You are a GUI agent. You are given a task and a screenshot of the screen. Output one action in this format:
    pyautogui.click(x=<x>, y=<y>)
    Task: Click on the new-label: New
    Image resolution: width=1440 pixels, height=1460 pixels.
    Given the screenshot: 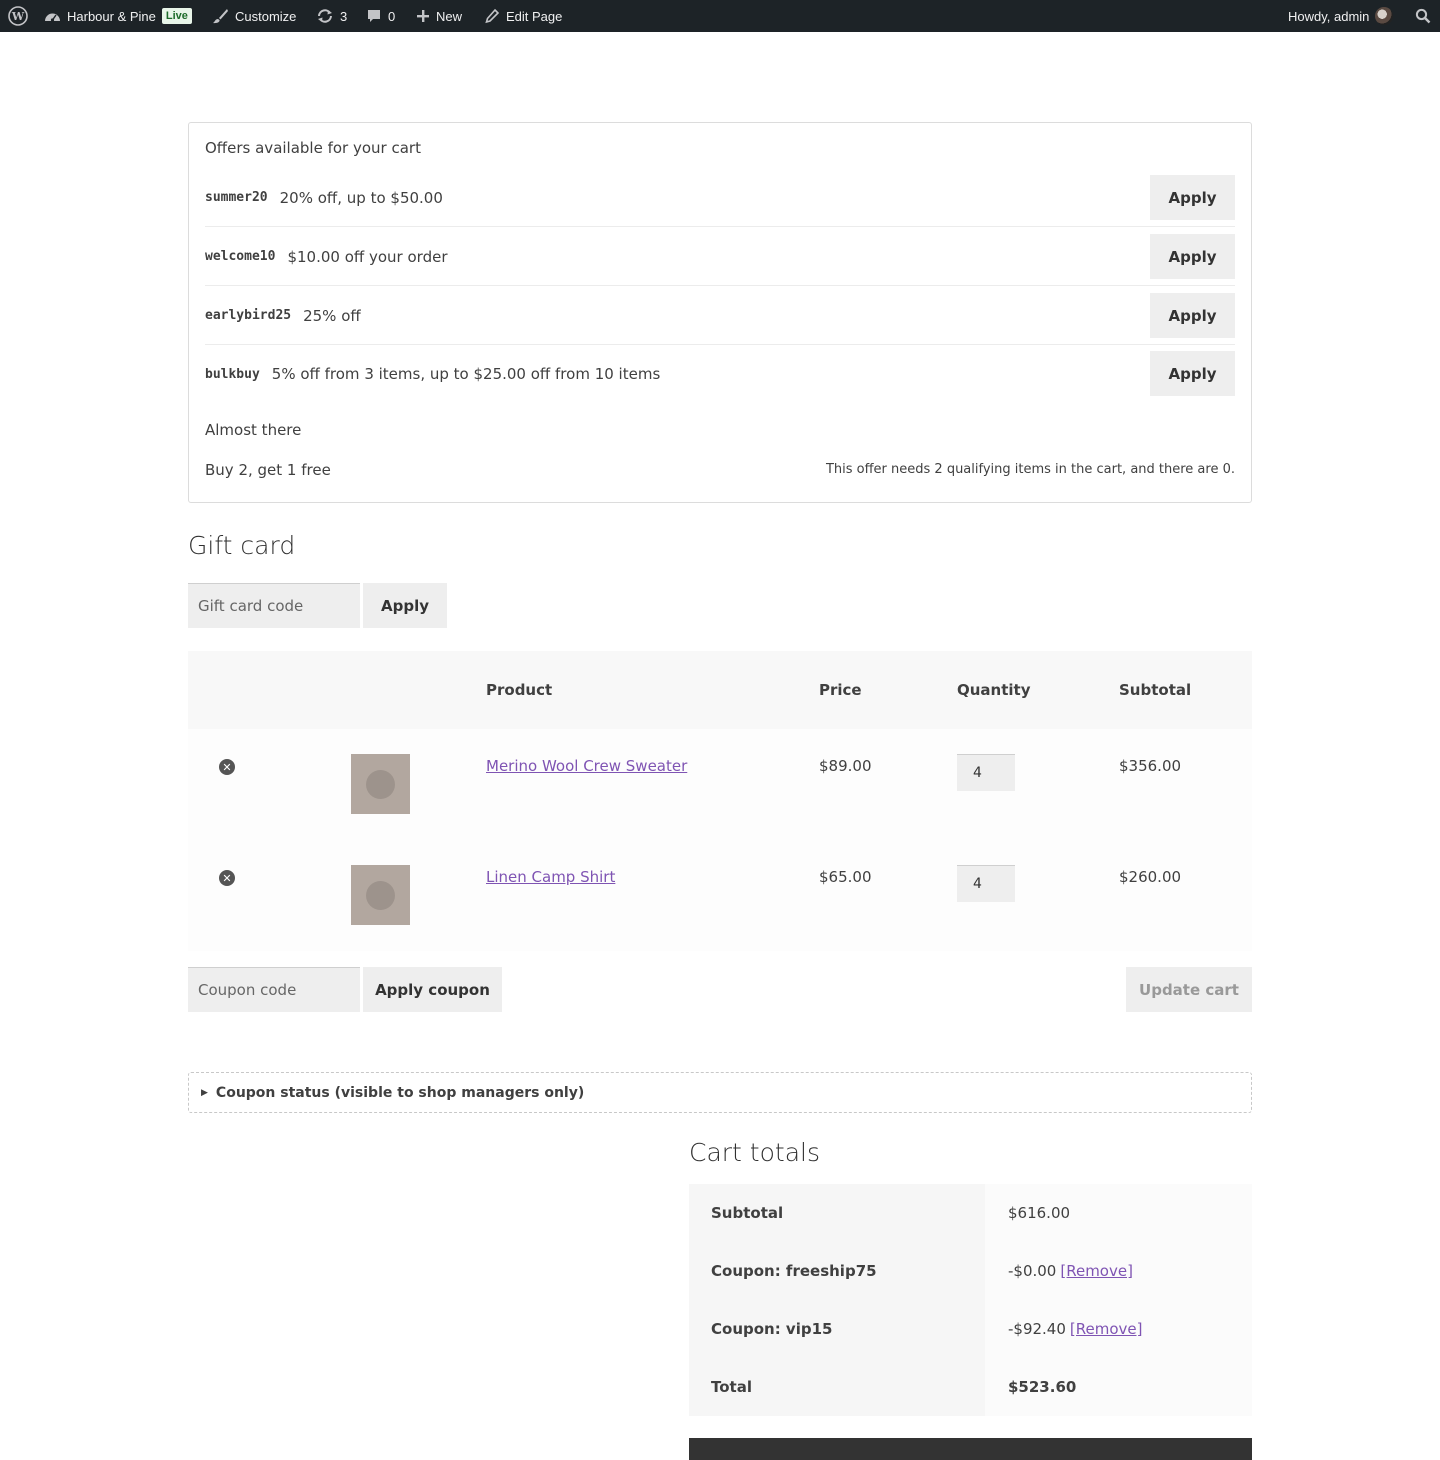 What is the action you would take?
    pyautogui.click(x=449, y=16)
    